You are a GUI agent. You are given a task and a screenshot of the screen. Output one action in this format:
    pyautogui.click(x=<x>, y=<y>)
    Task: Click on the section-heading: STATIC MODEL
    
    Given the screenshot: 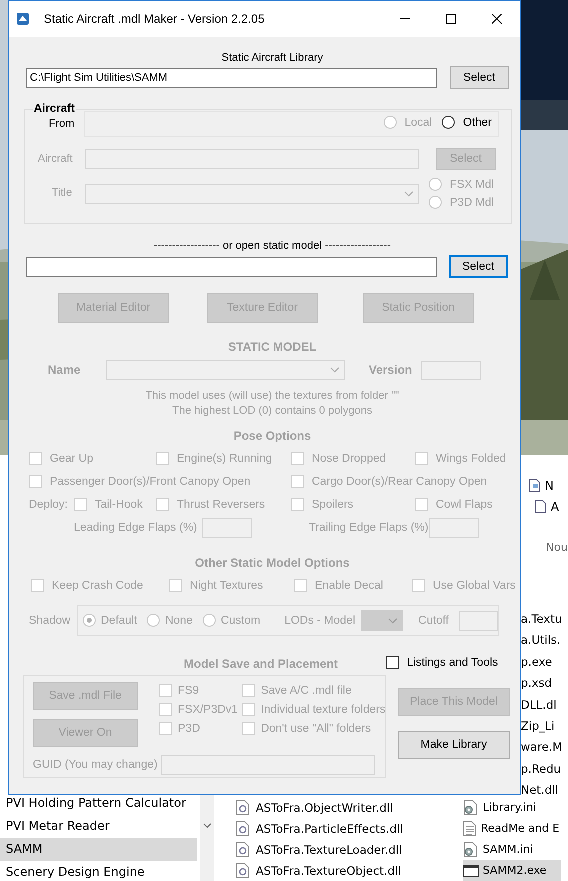 What is the action you would take?
    pyautogui.click(x=272, y=347)
    